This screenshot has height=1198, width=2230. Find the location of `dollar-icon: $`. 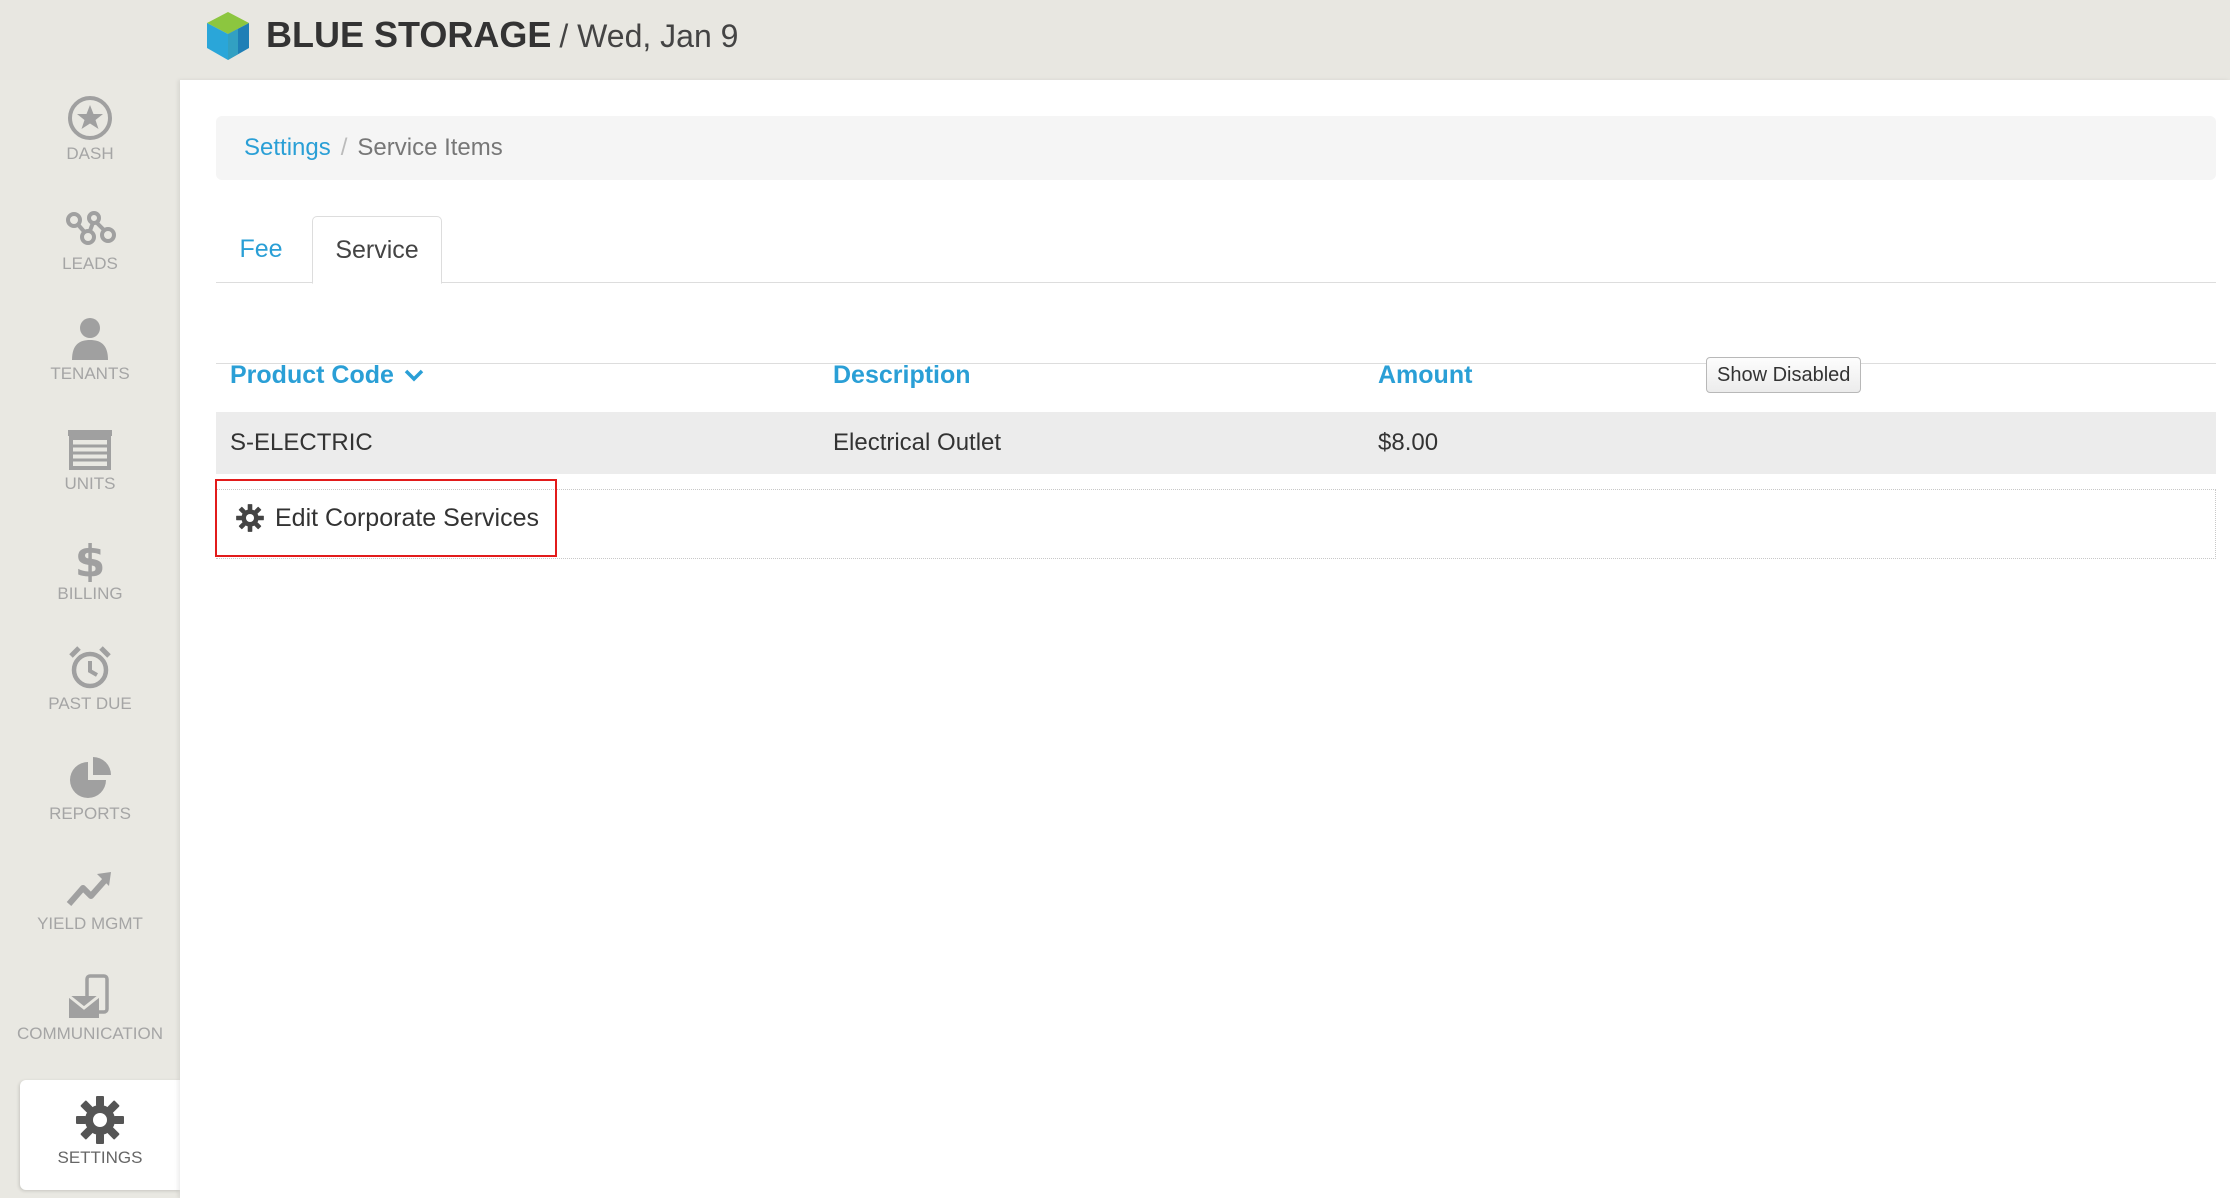

dollar-icon: $ is located at coordinates (90, 559).